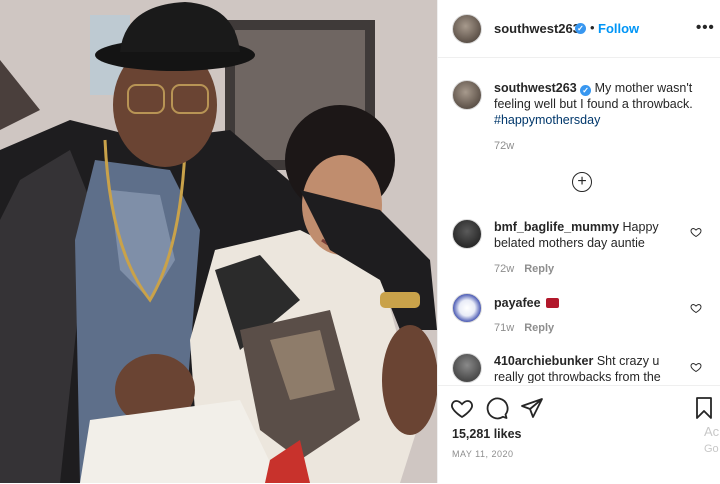 Image resolution: width=720 pixels, height=484 pixels. What do you see at coordinates (535, 88) in the screenshot?
I see `caption-username: southwest263` at bounding box center [535, 88].